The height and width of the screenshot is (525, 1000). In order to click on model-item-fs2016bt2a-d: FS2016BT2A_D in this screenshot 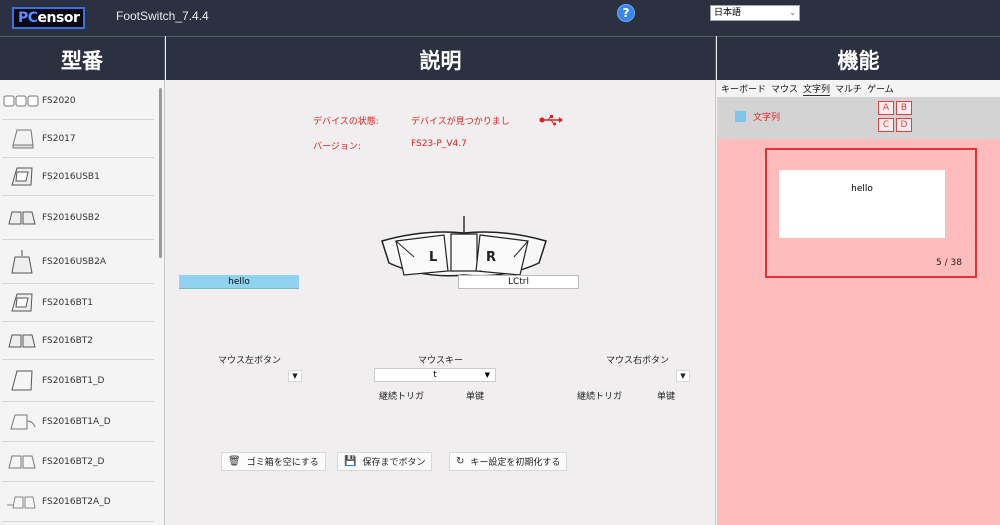, I will do `click(78, 502)`.